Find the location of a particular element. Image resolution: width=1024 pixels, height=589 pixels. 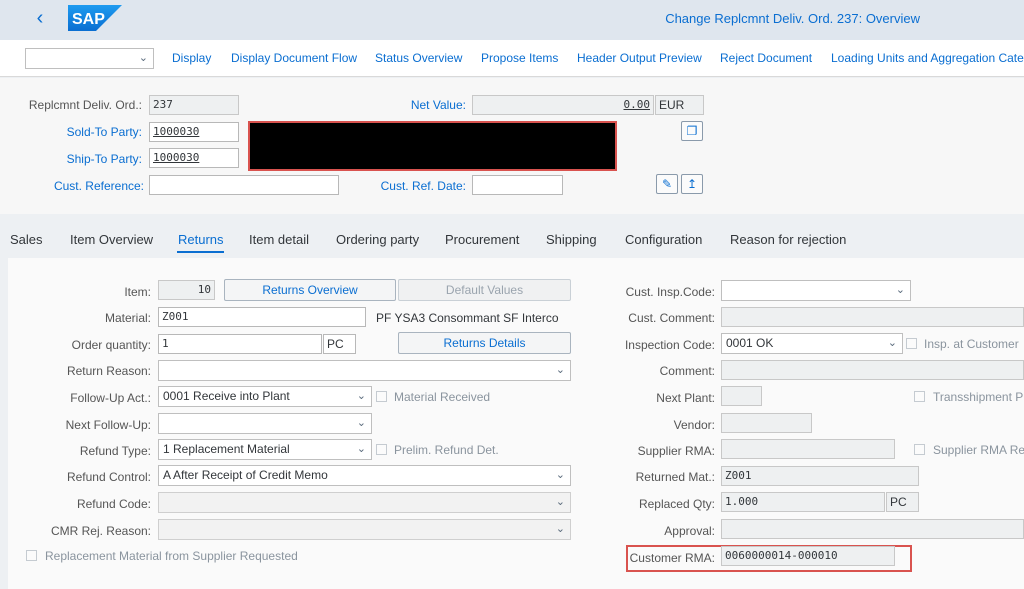

replacement-supplier-checkbox is located at coordinates (31, 555).